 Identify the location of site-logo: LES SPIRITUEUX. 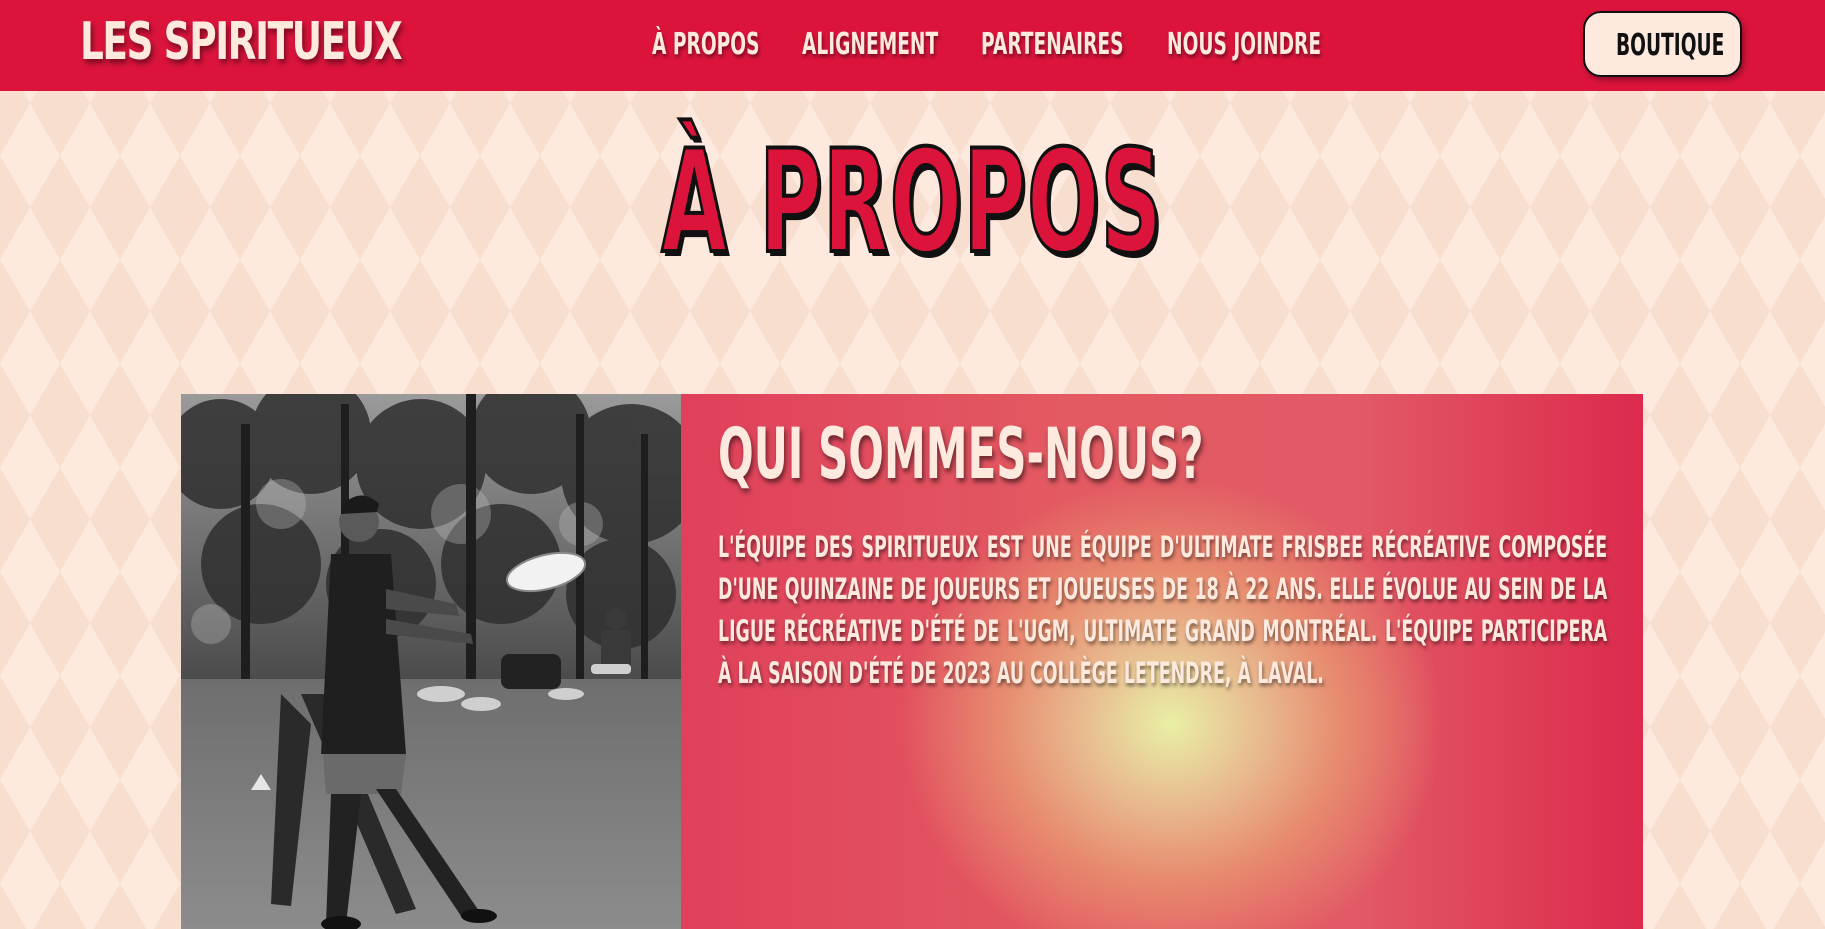
(241, 42).